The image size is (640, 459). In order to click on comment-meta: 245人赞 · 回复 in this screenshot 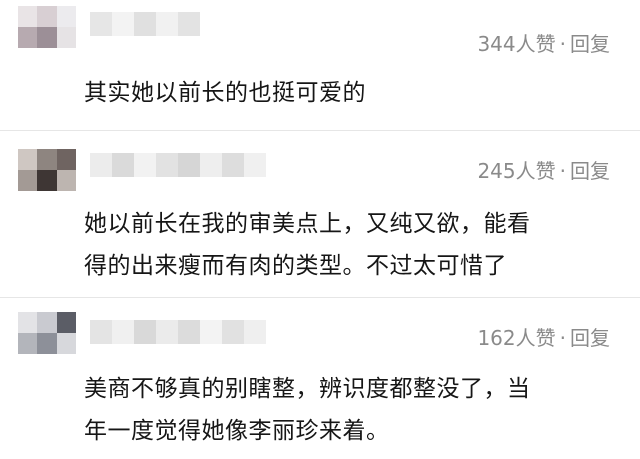, I will do `click(543, 169)`.